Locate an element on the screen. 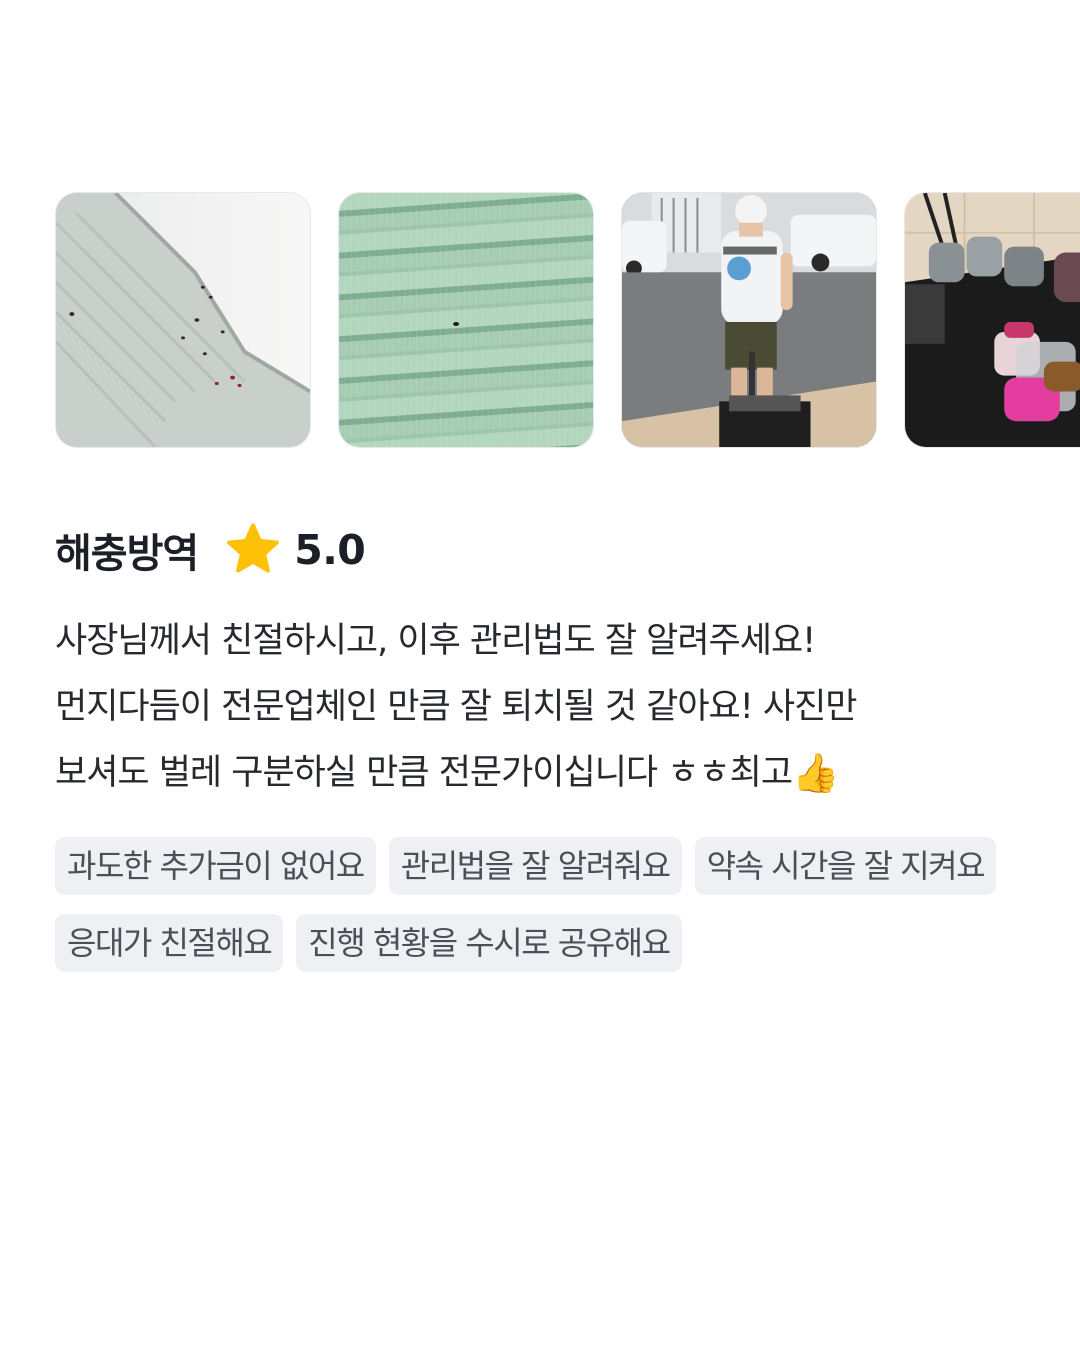  review-text-line-3: 보셔도 벌레 구분하실 만큼 전문가이십니다 ㅎㅎ최고👍 is located at coordinates (540, 773).